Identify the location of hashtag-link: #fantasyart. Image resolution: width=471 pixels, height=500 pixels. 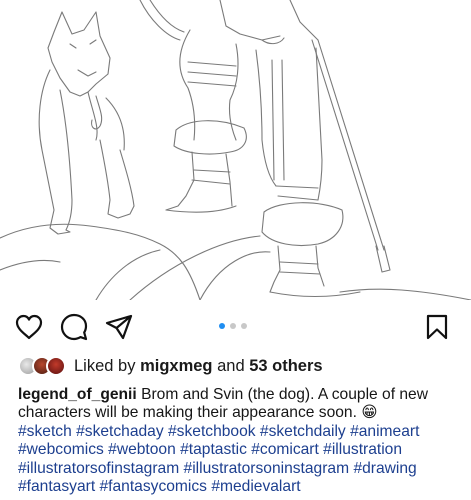
(56, 486).